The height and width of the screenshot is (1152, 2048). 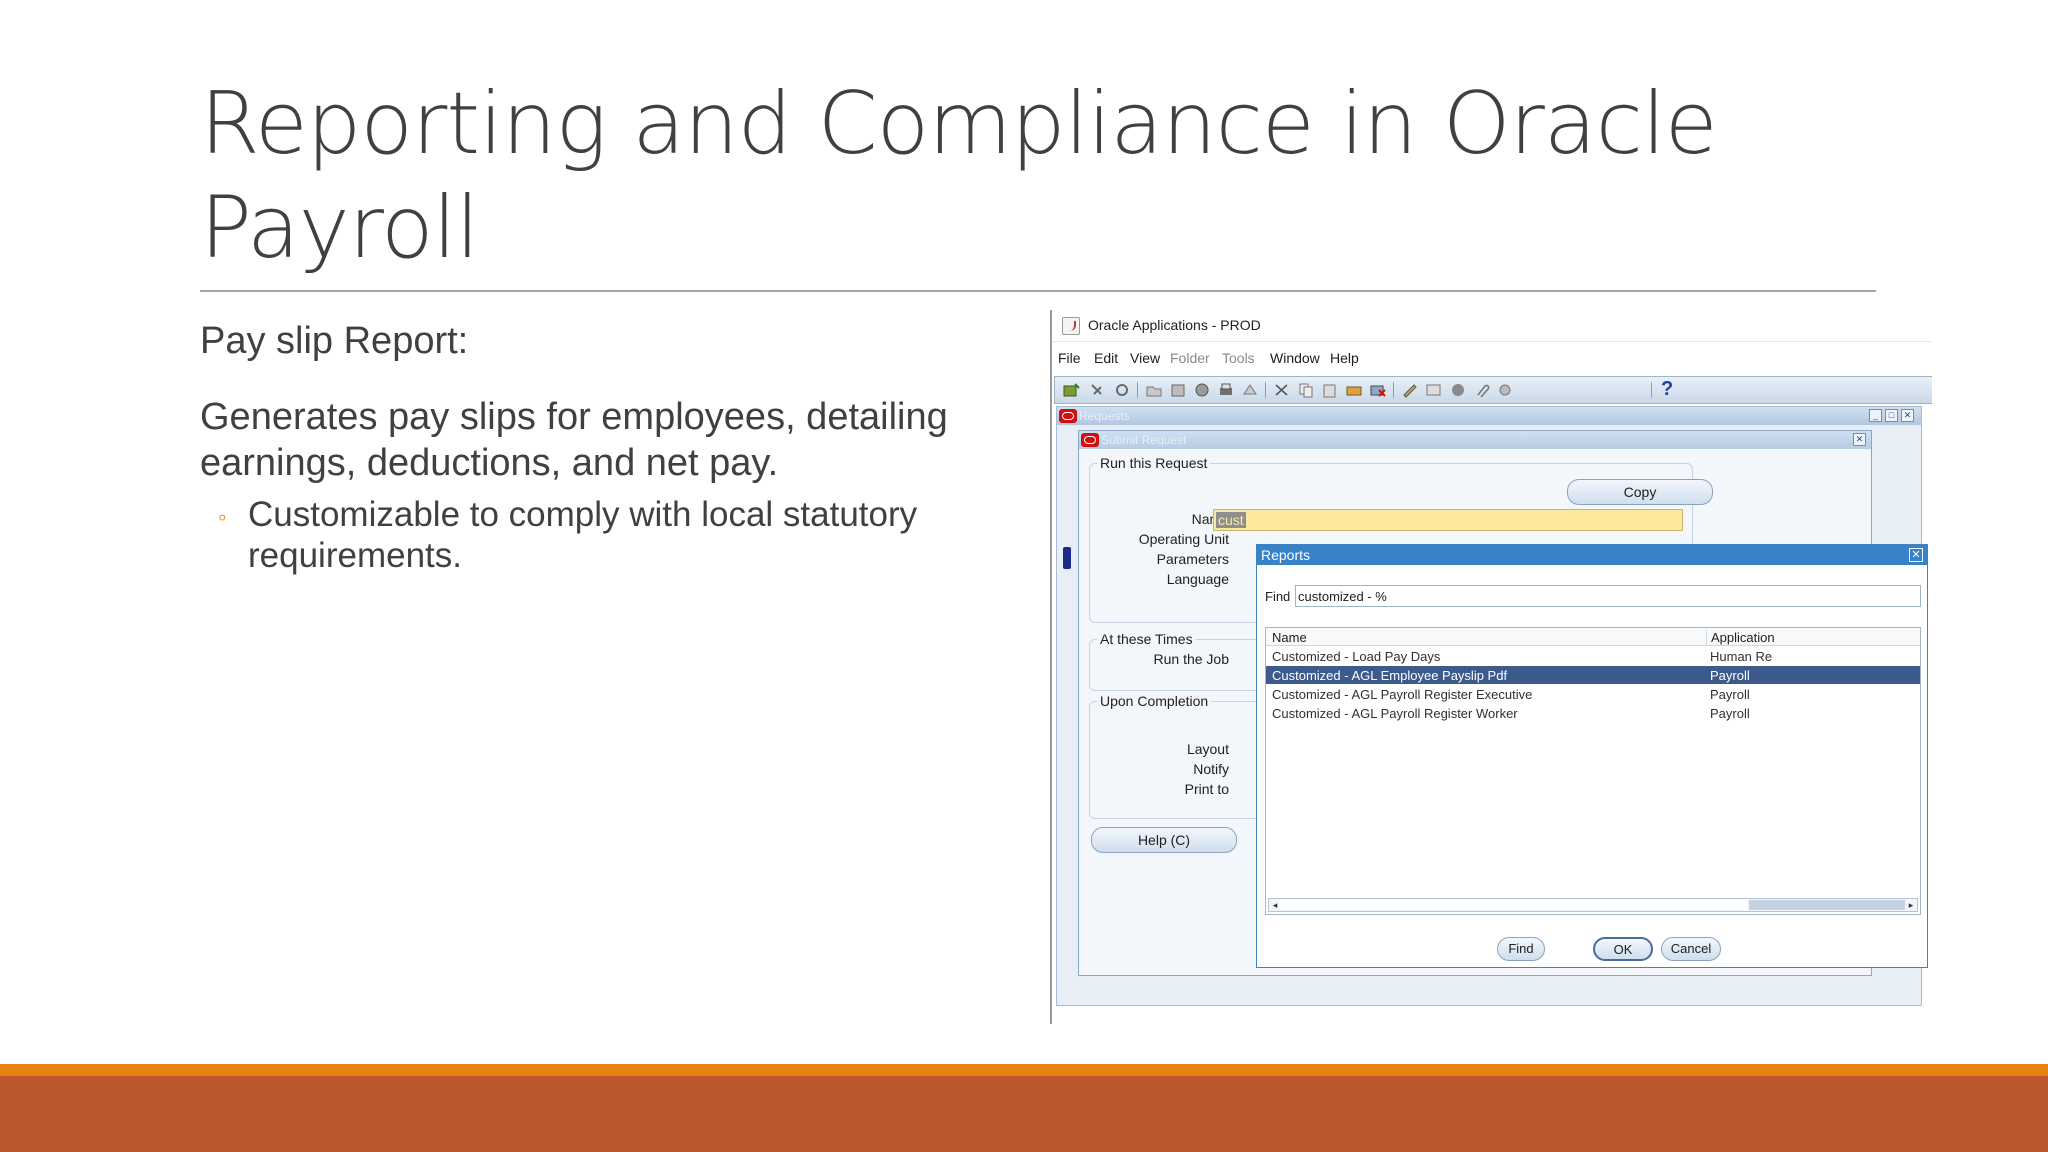 What do you see at coordinates (1489, 416) in the screenshot?
I see `requests-titlebar: Requests _ □ ✕` at bounding box center [1489, 416].